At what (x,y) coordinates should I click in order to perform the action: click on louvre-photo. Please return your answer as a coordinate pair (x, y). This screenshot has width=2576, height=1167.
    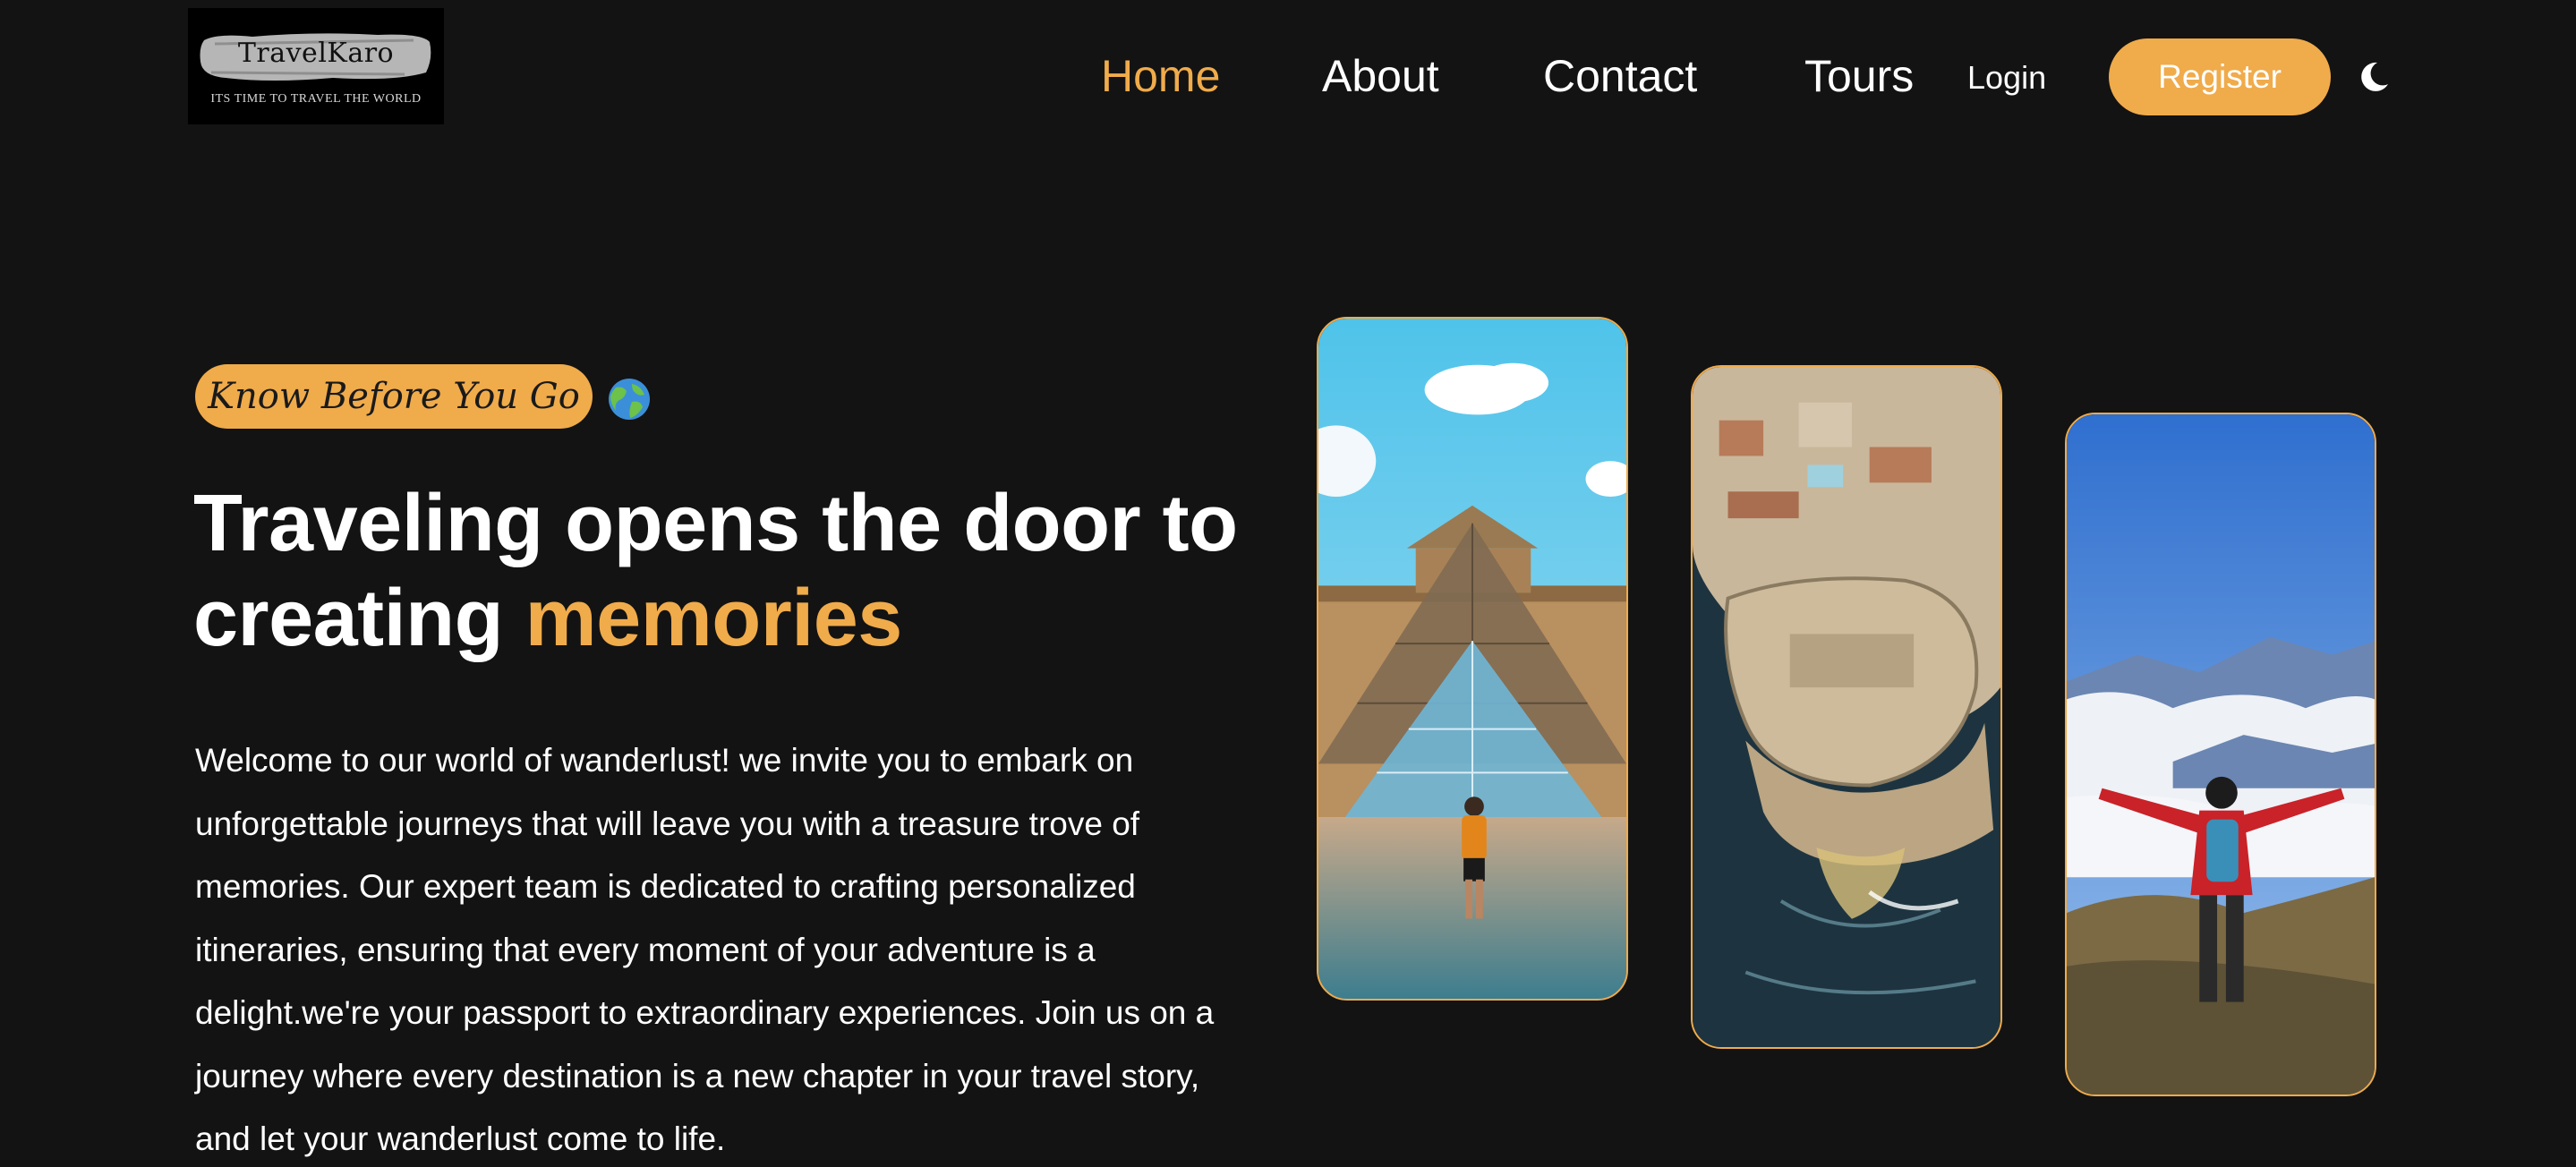
    Looking at the image, I should click on (1472, 659).